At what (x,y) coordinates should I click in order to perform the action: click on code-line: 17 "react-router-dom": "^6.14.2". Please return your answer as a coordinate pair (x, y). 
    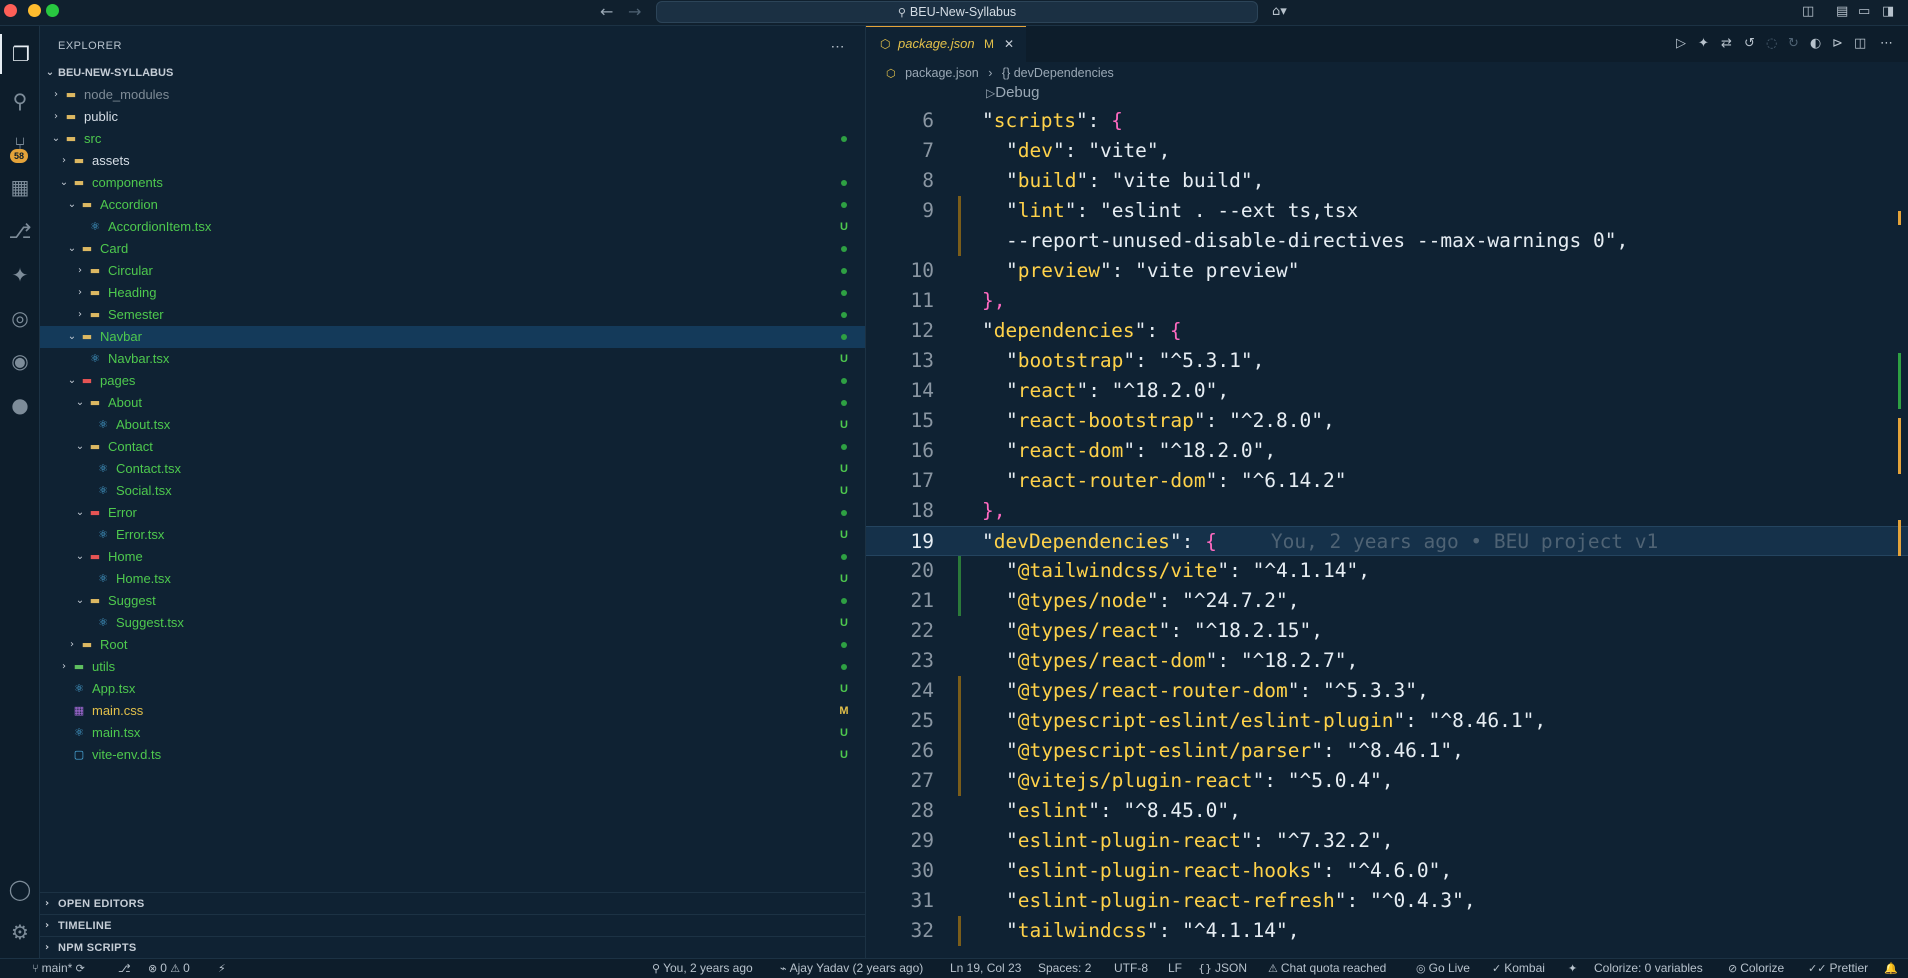
    Looking at the image, I should click on (1387, 481).